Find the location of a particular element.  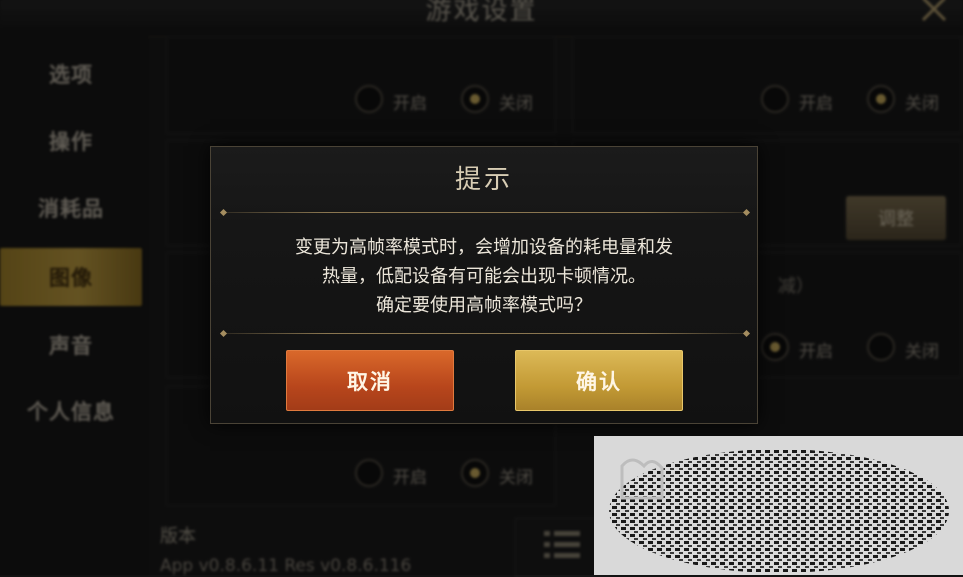

cancel-button-label: 取消 is located at coordinates (370, 381).